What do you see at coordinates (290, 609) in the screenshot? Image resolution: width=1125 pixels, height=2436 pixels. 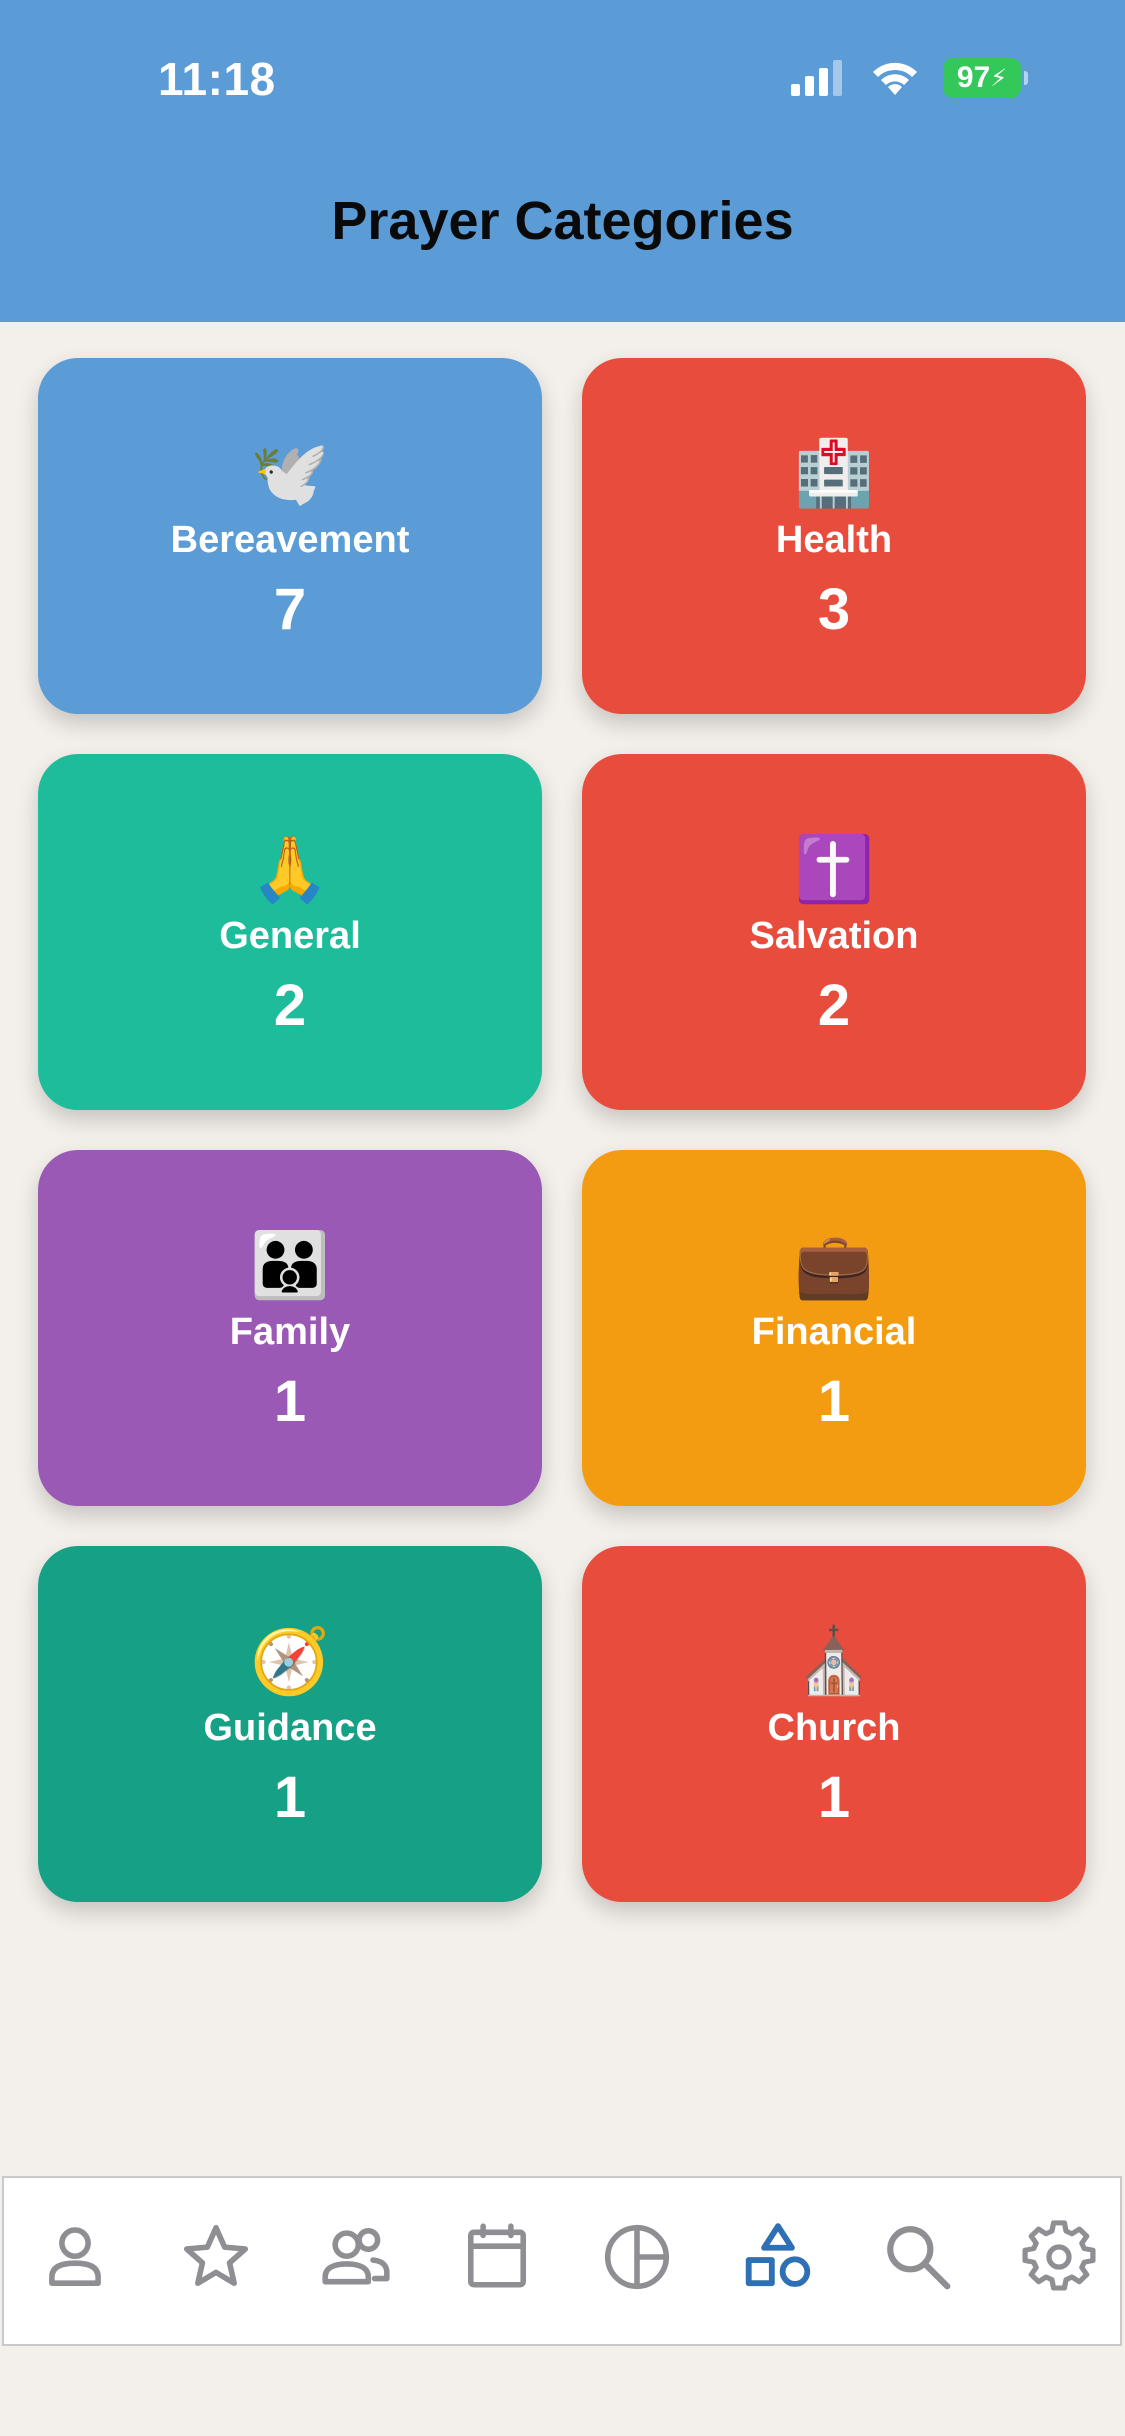 I see `category-count: 7` at bounding box center [290, 609].